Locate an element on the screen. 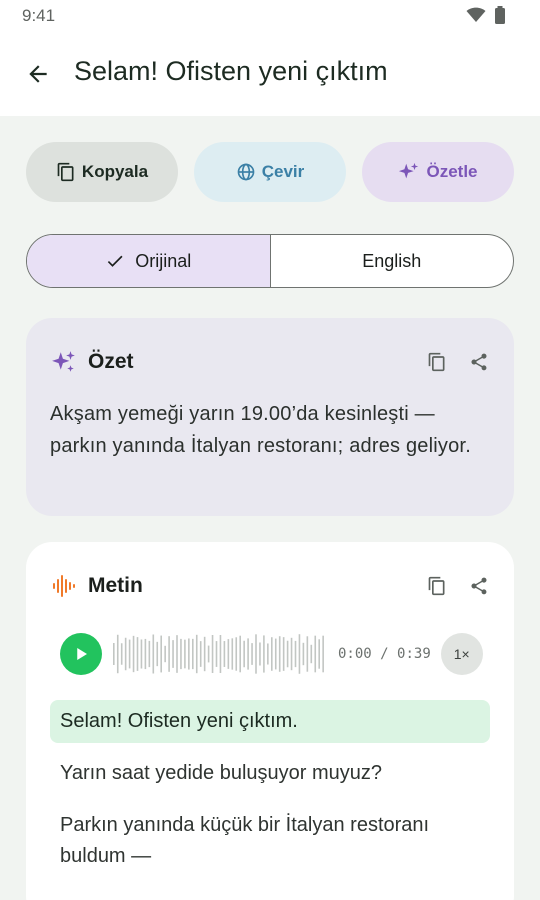 This screenshot has height=900, width=540. summary-header: Özet is located at coordinates (270, 362).